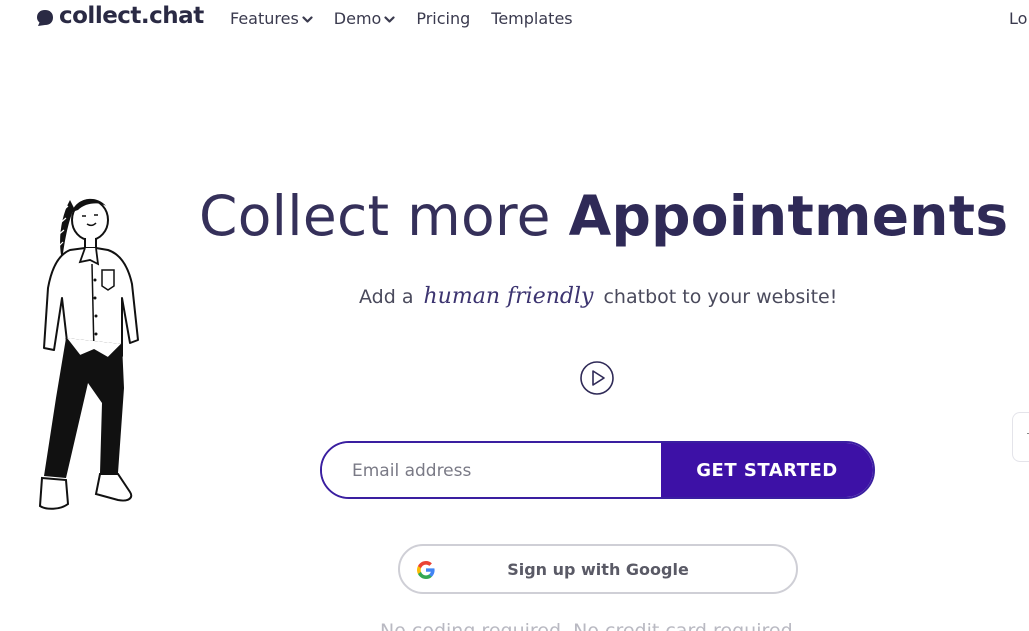 The height and width of the screenshot is (631, 1029). Describe the element at coordinates (508, 296) in the screenshot. I see `subtitle-script: human friendly` at that location.